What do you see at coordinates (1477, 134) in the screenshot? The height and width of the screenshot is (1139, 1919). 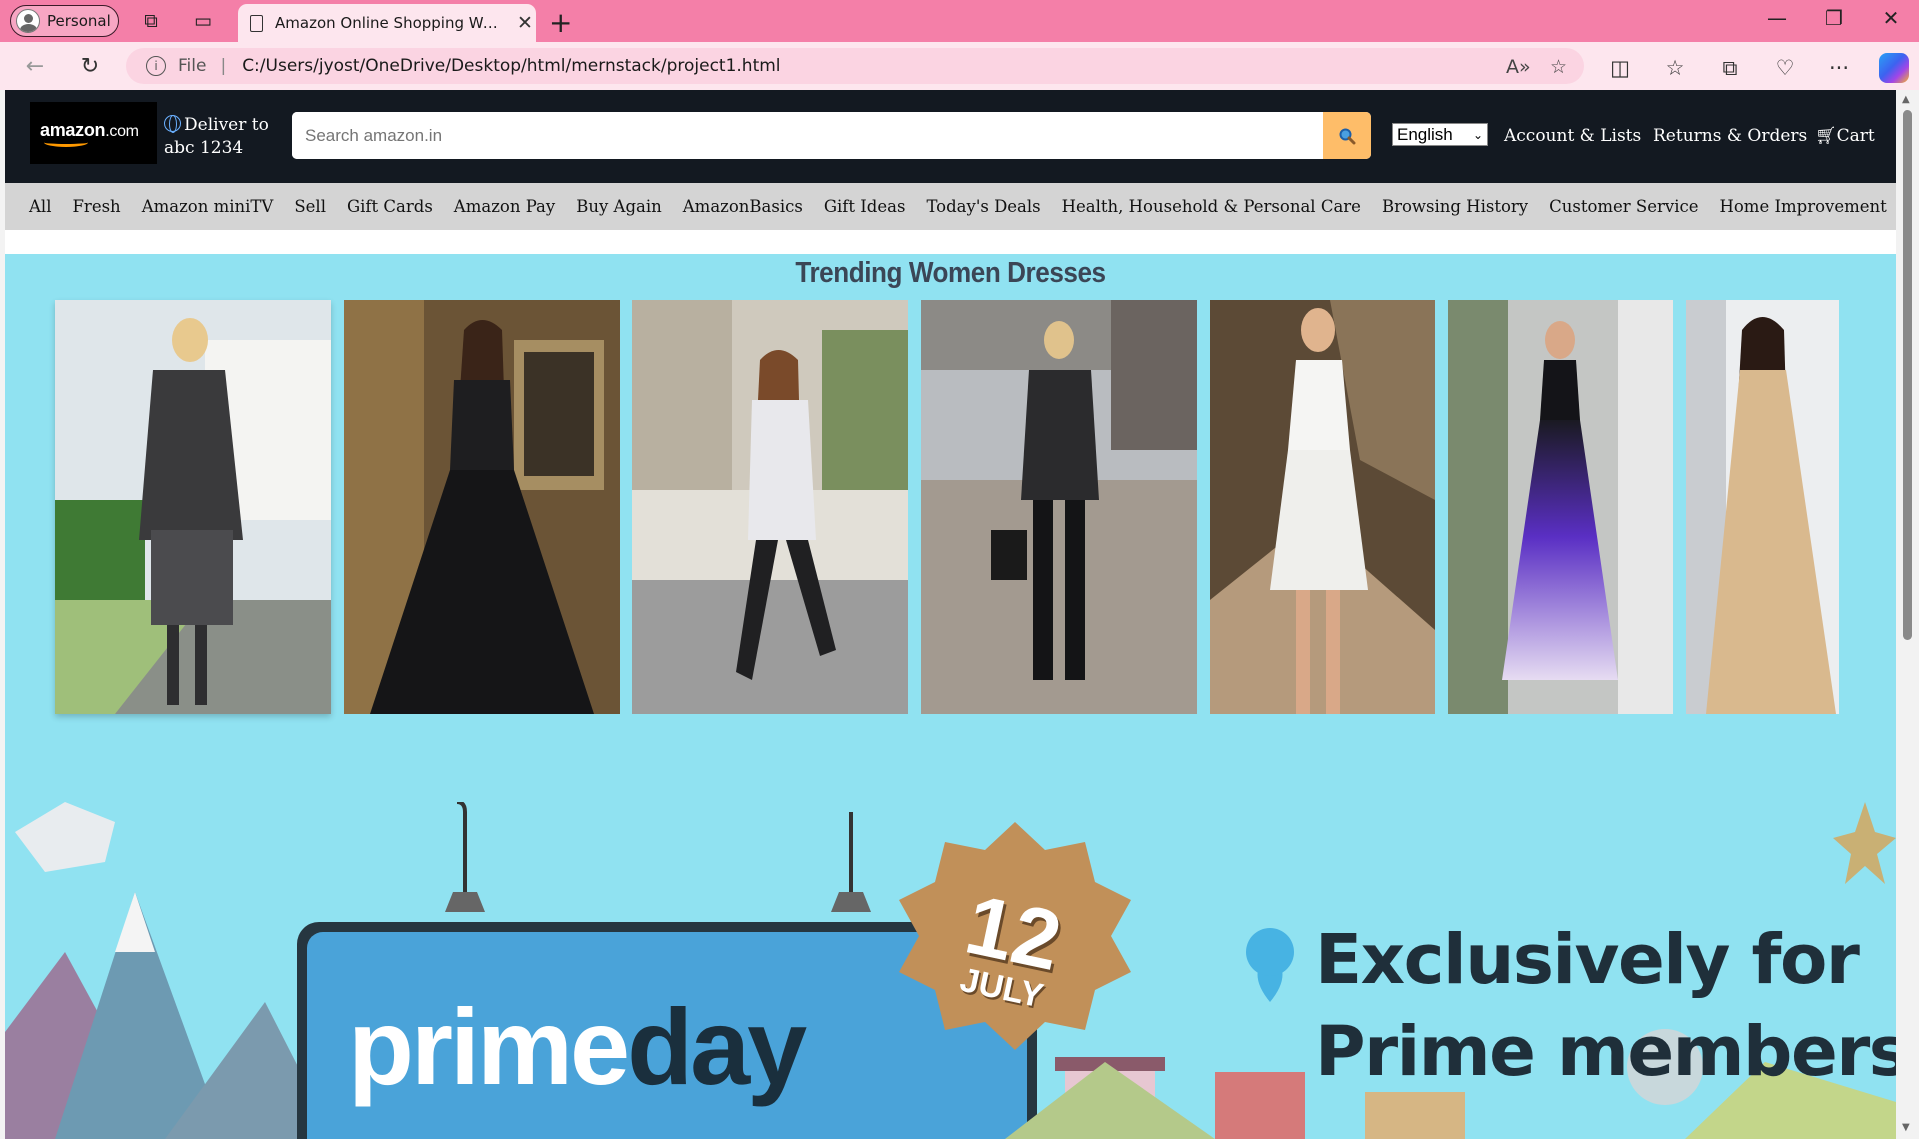 I see `chevron-down-icon: ⌄` at bounding box center [1477, 134].